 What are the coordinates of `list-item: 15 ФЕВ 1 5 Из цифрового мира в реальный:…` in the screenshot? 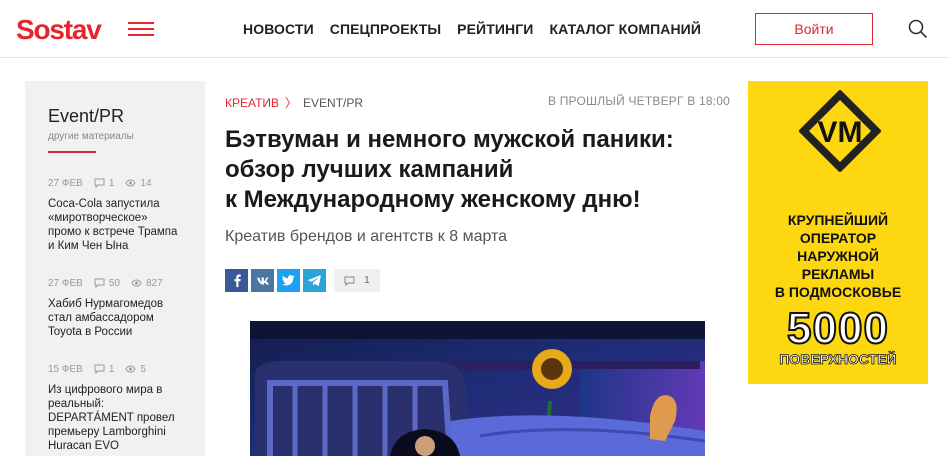 It's located at (115, 408).